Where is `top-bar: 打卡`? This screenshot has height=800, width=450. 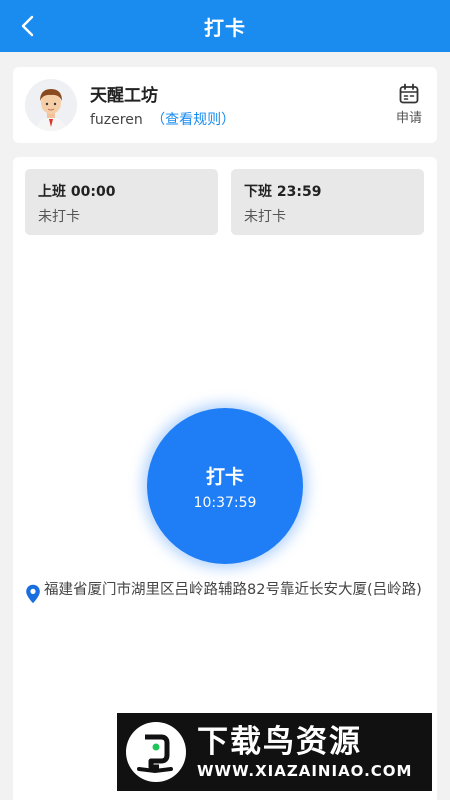
top-bar: 打卡 is located at coordinates (225, 26).